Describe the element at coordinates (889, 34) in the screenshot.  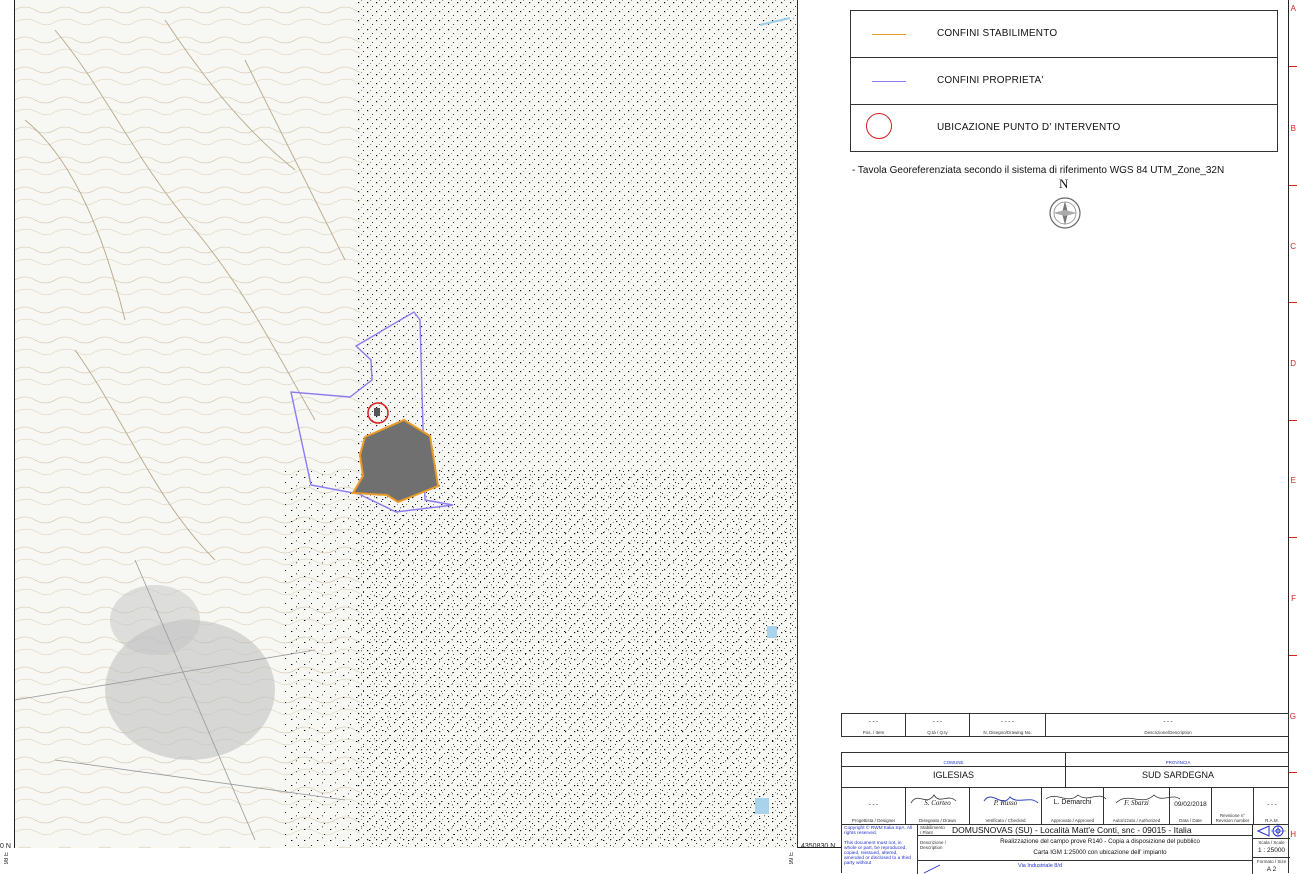
I see `orange-line-icon` at that location.